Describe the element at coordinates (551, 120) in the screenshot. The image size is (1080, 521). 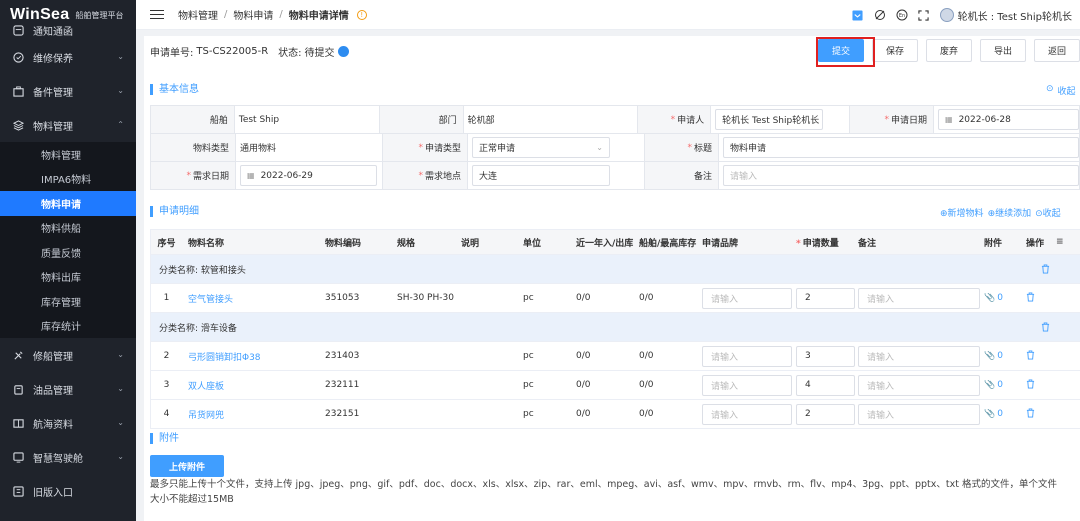
I see `dept-value: 轮机部` at that location.